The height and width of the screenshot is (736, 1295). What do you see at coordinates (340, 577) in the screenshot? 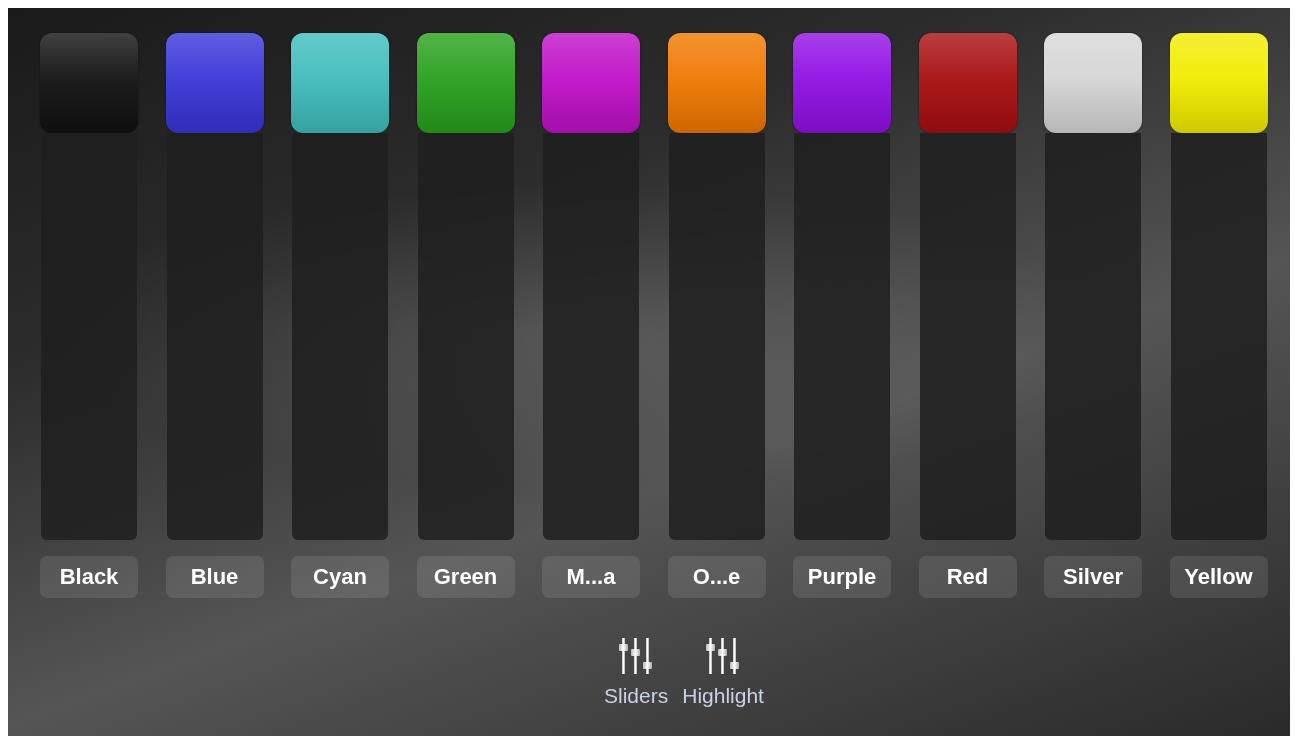
I see `color-label: Cyan` at bounding box center [340, 577].